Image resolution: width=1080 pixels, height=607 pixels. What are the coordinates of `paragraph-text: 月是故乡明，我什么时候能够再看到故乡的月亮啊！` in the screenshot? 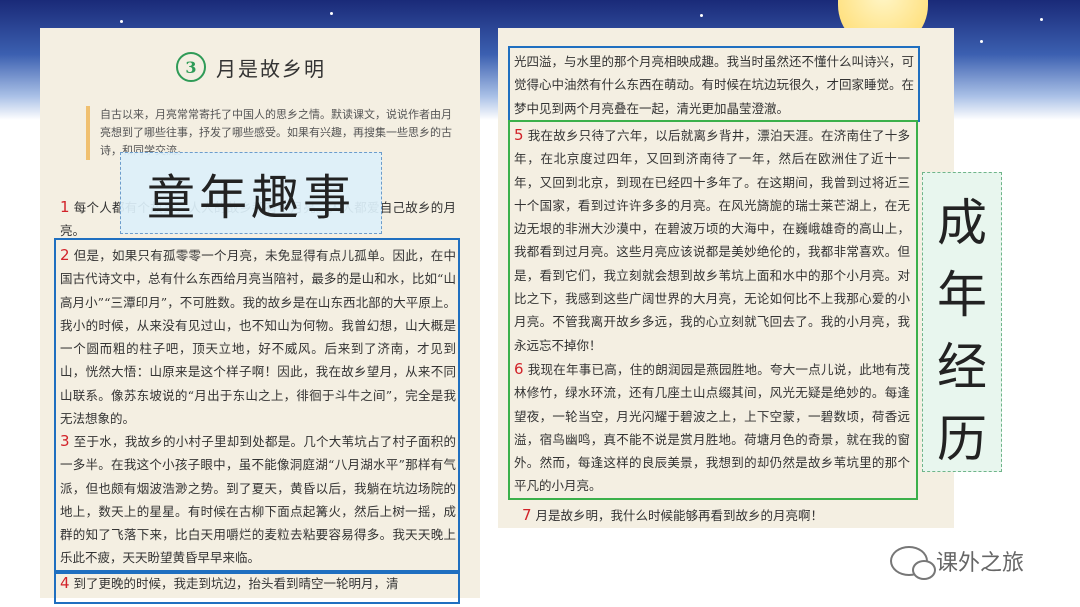 It's located at (679, 515).